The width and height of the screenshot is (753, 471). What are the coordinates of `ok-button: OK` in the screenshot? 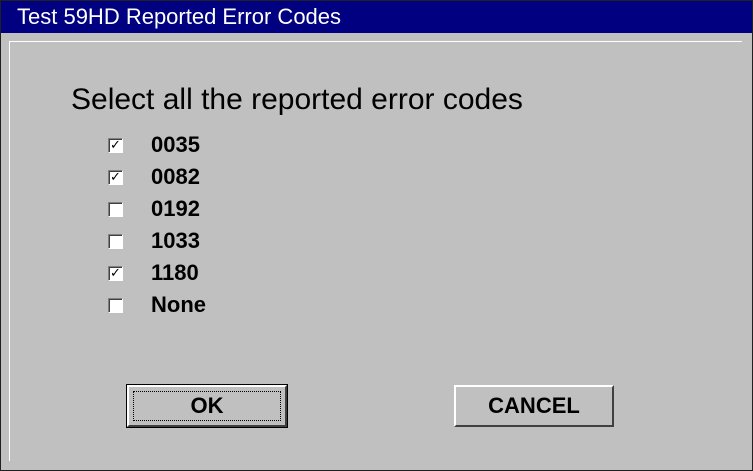 It's located at (207, 406).